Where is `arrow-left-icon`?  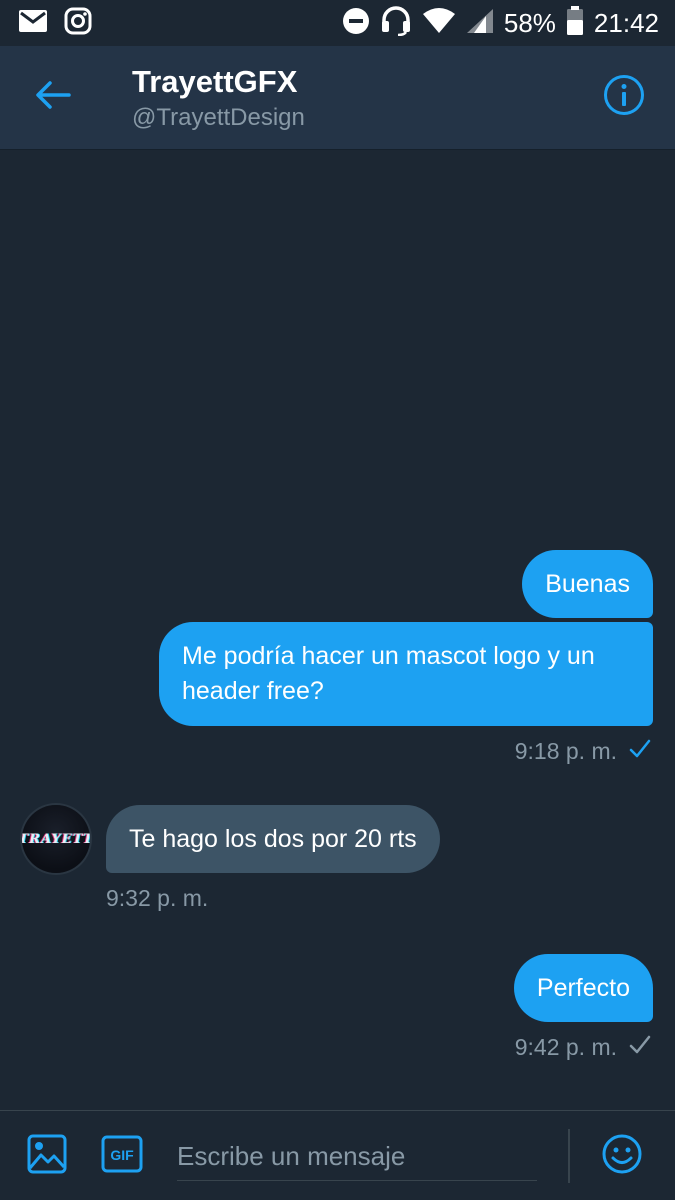
arrow-left-icon is located at coordinates (53, 97).